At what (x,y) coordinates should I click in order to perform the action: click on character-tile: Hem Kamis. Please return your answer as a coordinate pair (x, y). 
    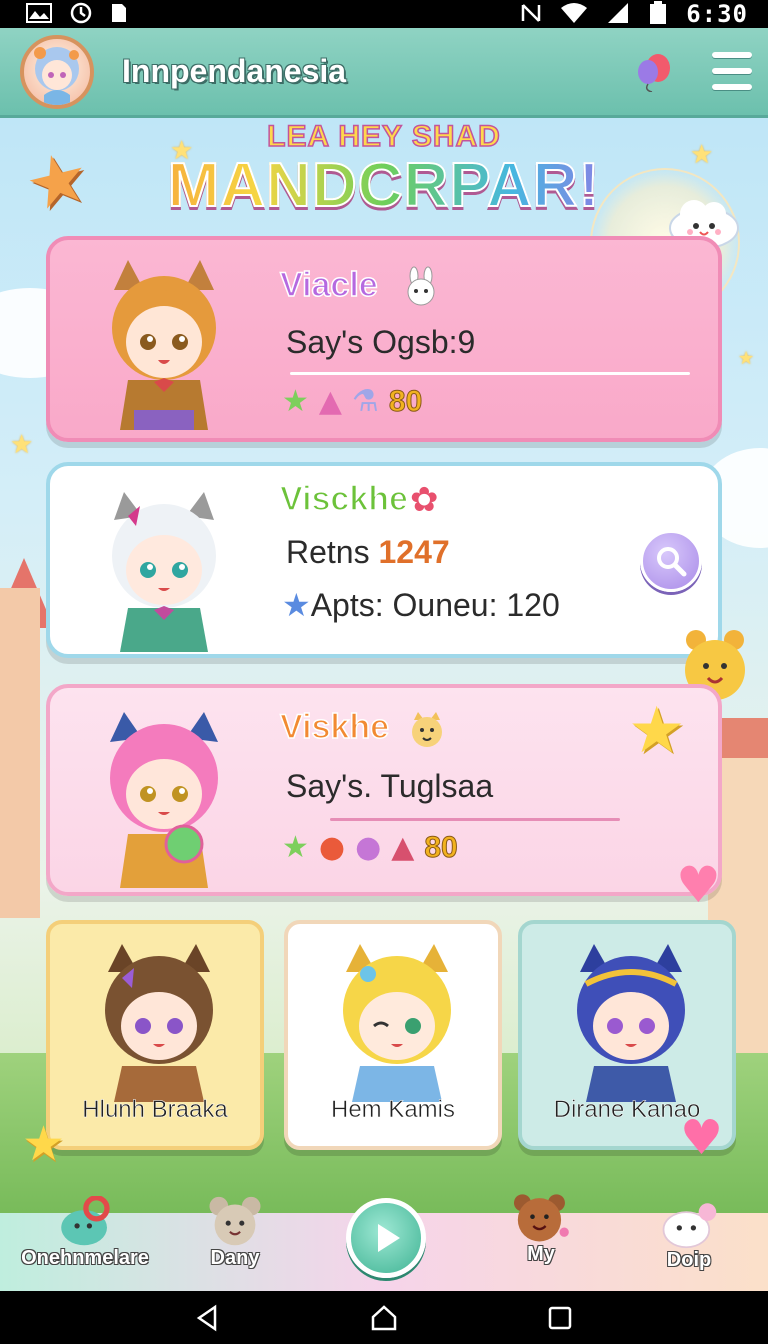
    Looking at the image, I should click on (393, 1035).